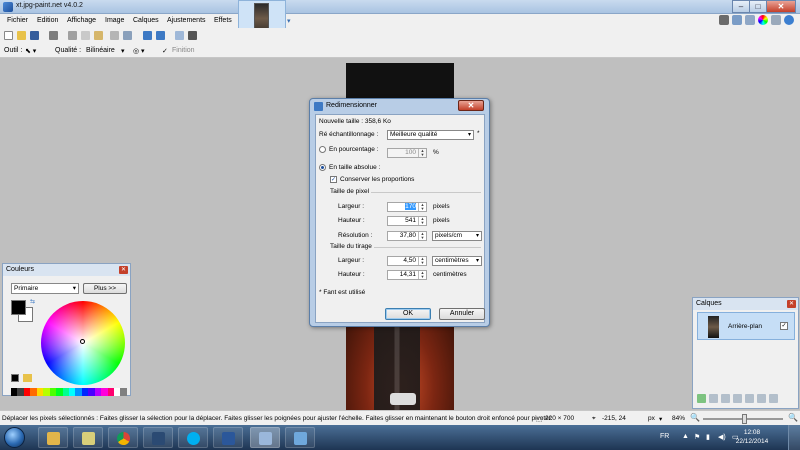 This screenshot has width=800, height=450. I want to click on menu-effets: Effets, so click(223, 20).